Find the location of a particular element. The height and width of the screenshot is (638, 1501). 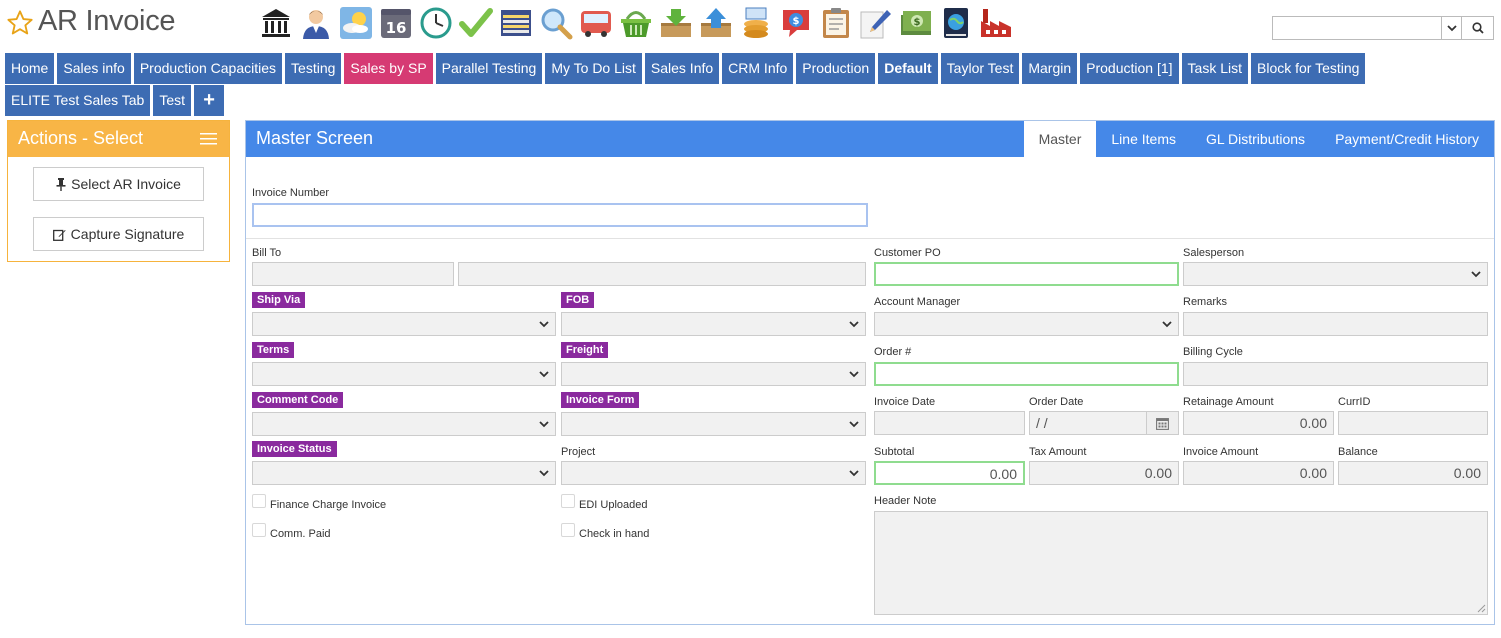

fob-select is located at coordinates (713, 324).